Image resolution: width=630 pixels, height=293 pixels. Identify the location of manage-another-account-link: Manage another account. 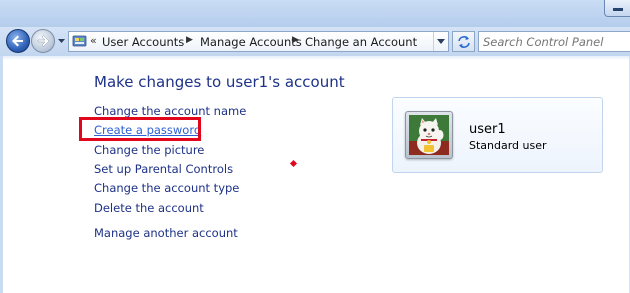
(166, 233).